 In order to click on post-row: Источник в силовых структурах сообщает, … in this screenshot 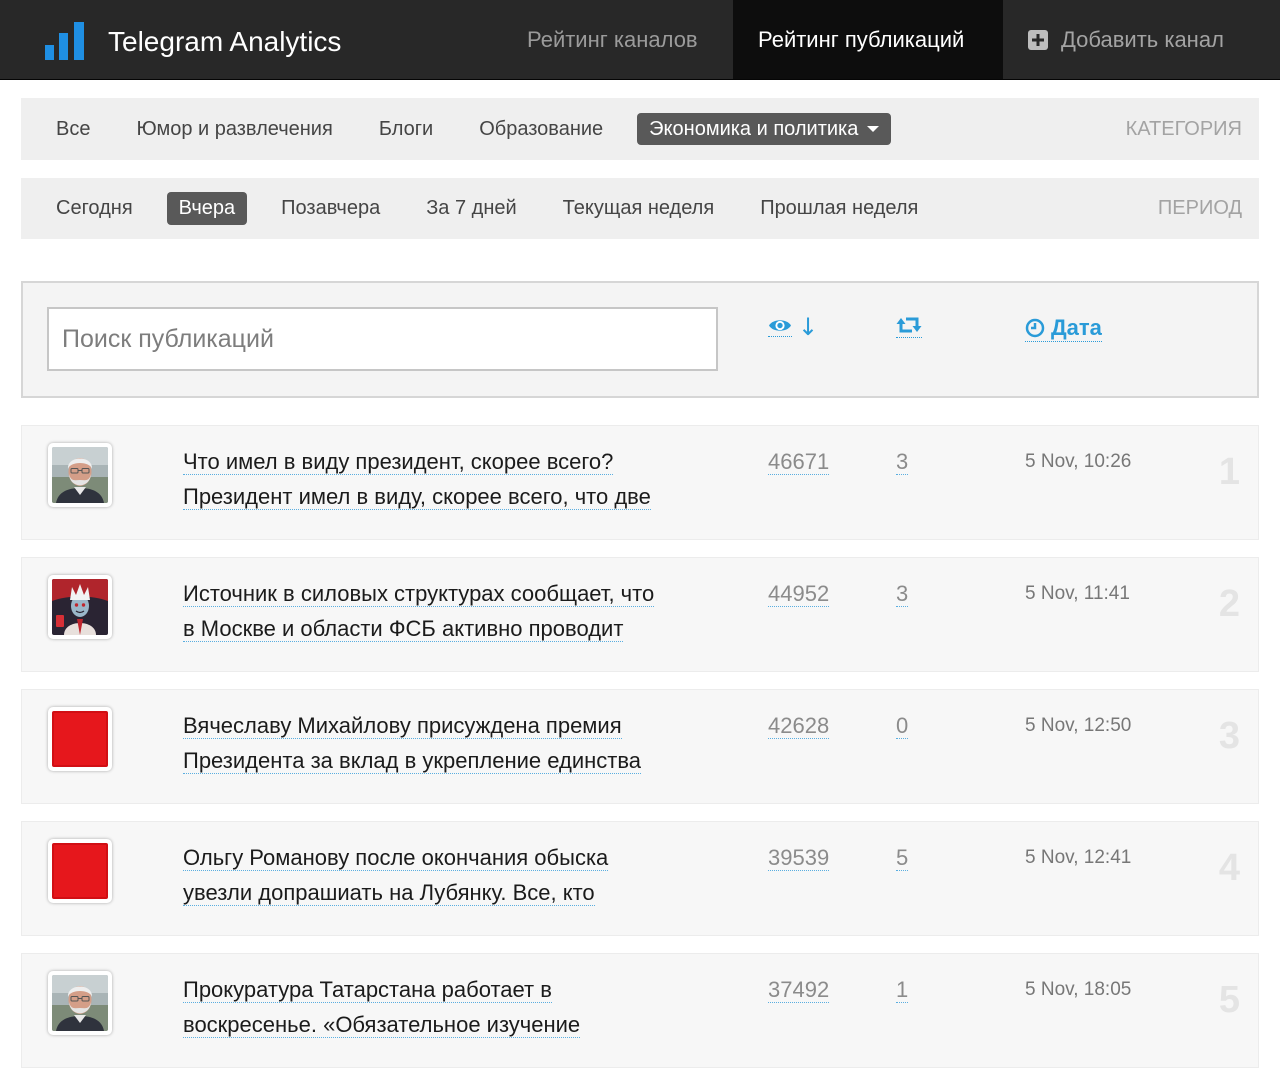, I will do `click(640, 614)`.